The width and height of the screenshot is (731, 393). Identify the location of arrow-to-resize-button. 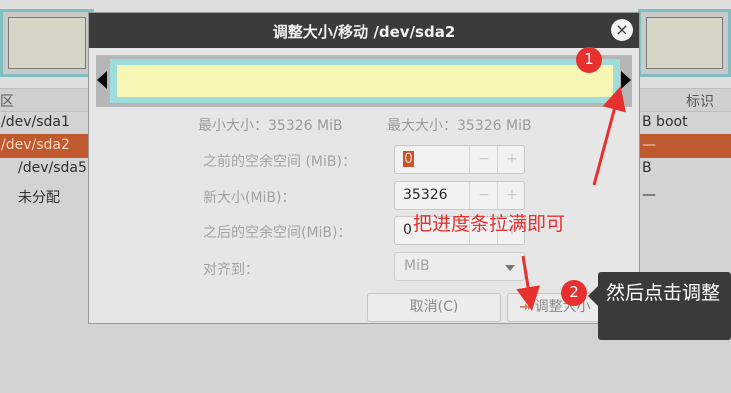
(528, 283).